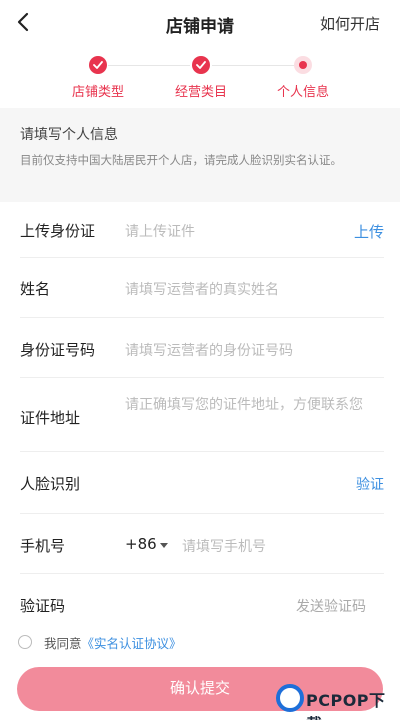  Describe the element at coordinates (302, 92) in the screenshot. I see `step-label: 个人信息` at that location.